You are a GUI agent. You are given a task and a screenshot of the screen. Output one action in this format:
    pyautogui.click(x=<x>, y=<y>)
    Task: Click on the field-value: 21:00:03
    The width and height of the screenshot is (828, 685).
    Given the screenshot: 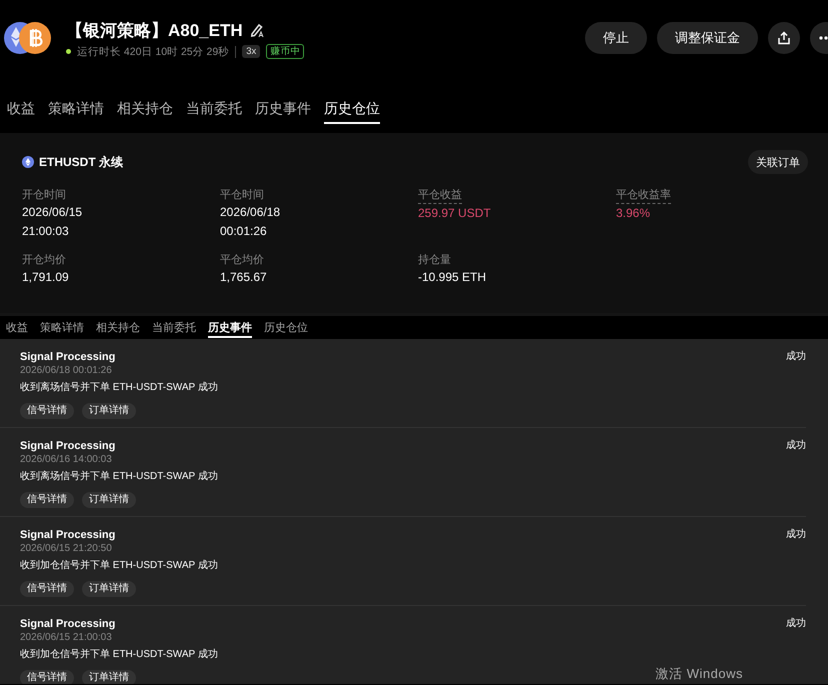 What is the action you would take?
    pyautogui.click(x=45, y=231)
    